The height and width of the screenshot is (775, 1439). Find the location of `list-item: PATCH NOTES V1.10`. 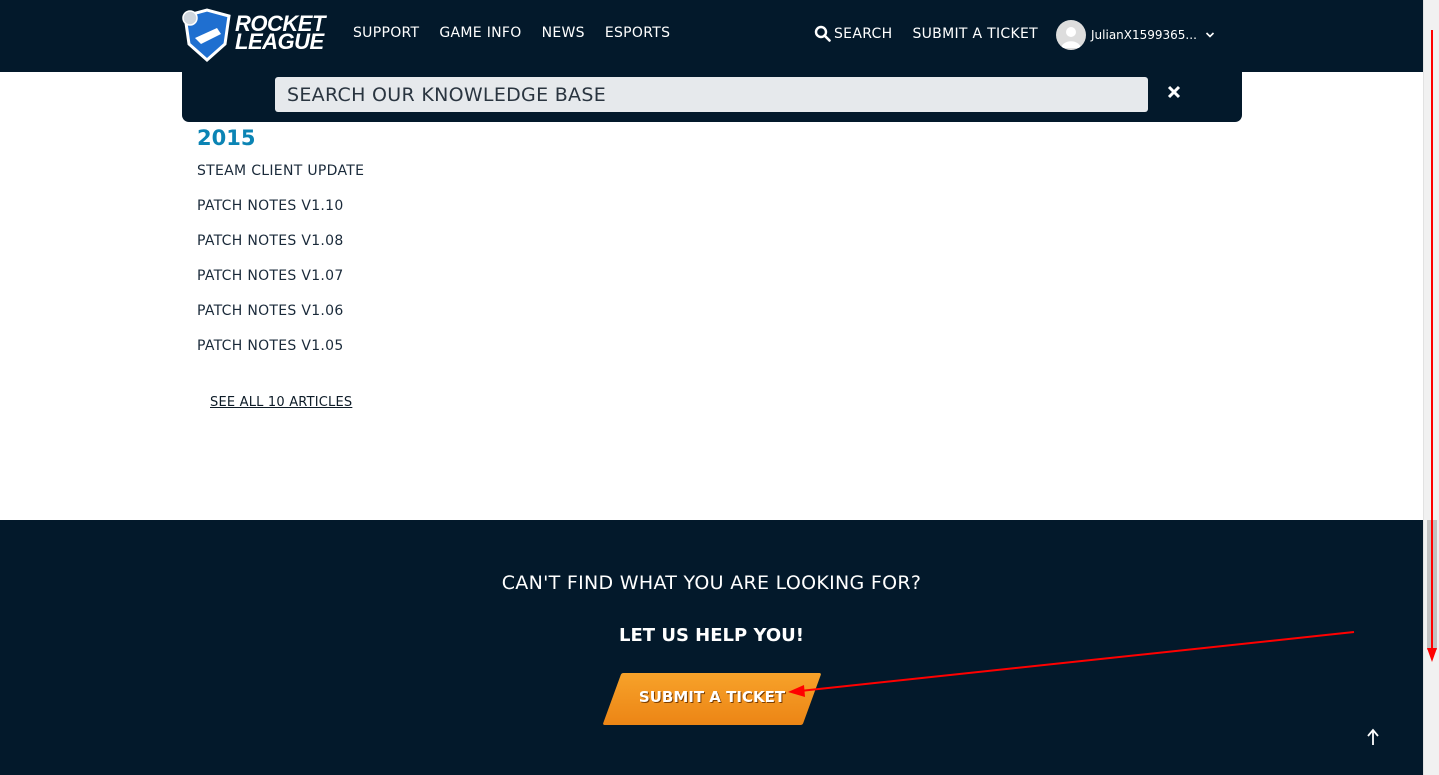

list-item: PATCH NOTES V1.10 is located at coordinates (280, 214).